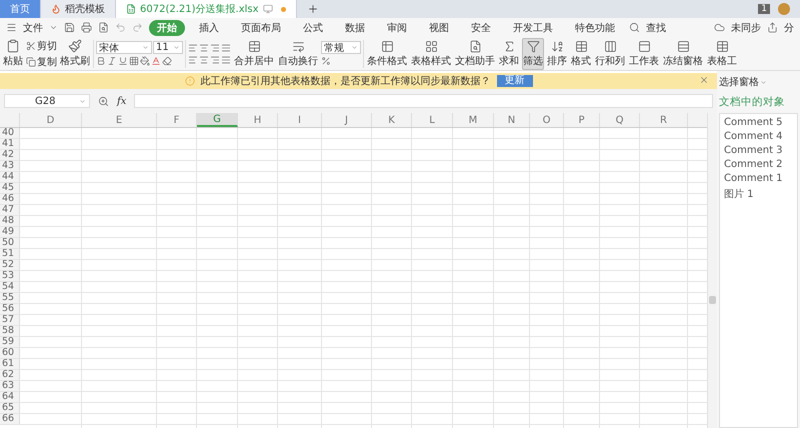  What do you see at coordinates (475, 54) in the screenshot?
I see `ribbon-button: 文档助手` at bounding box center [475, 54].